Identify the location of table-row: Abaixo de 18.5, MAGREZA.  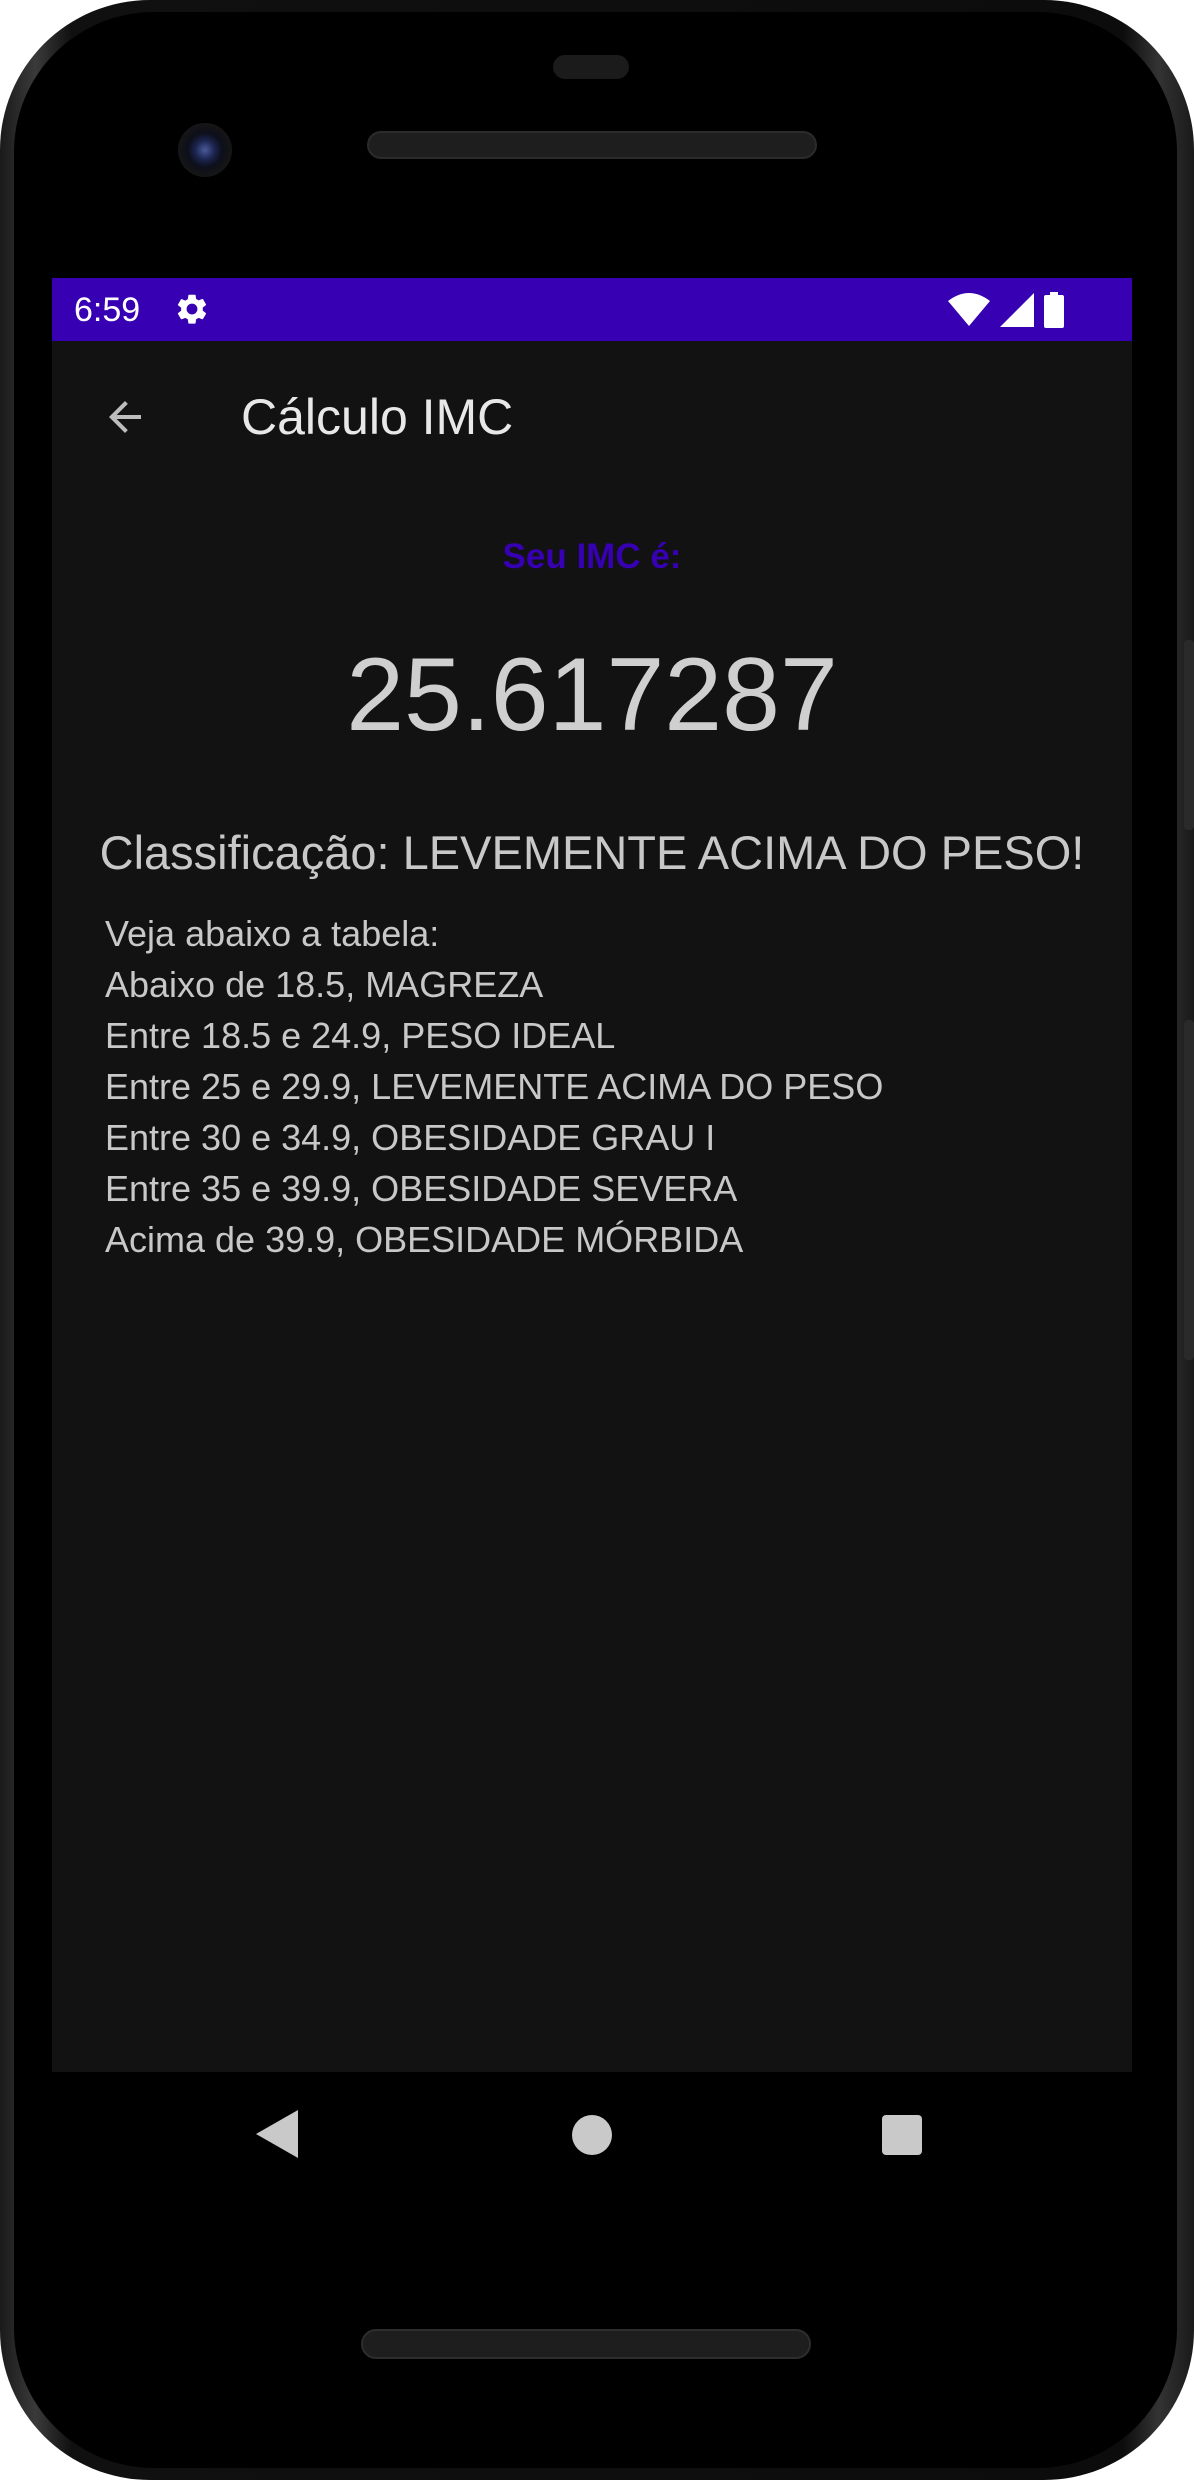
(324, 984).